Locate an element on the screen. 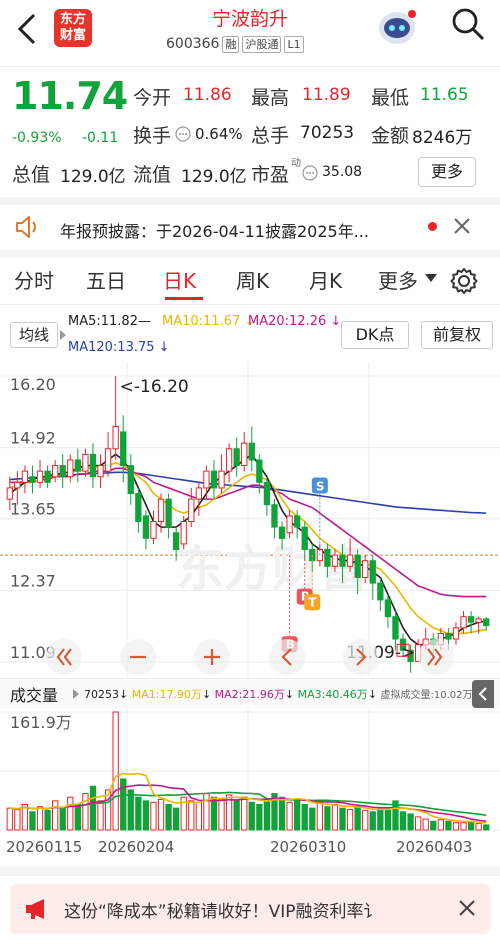 The height and width of the screenshot is (947, 500). volume-value: 70253 is located at coordinates (327, 133).